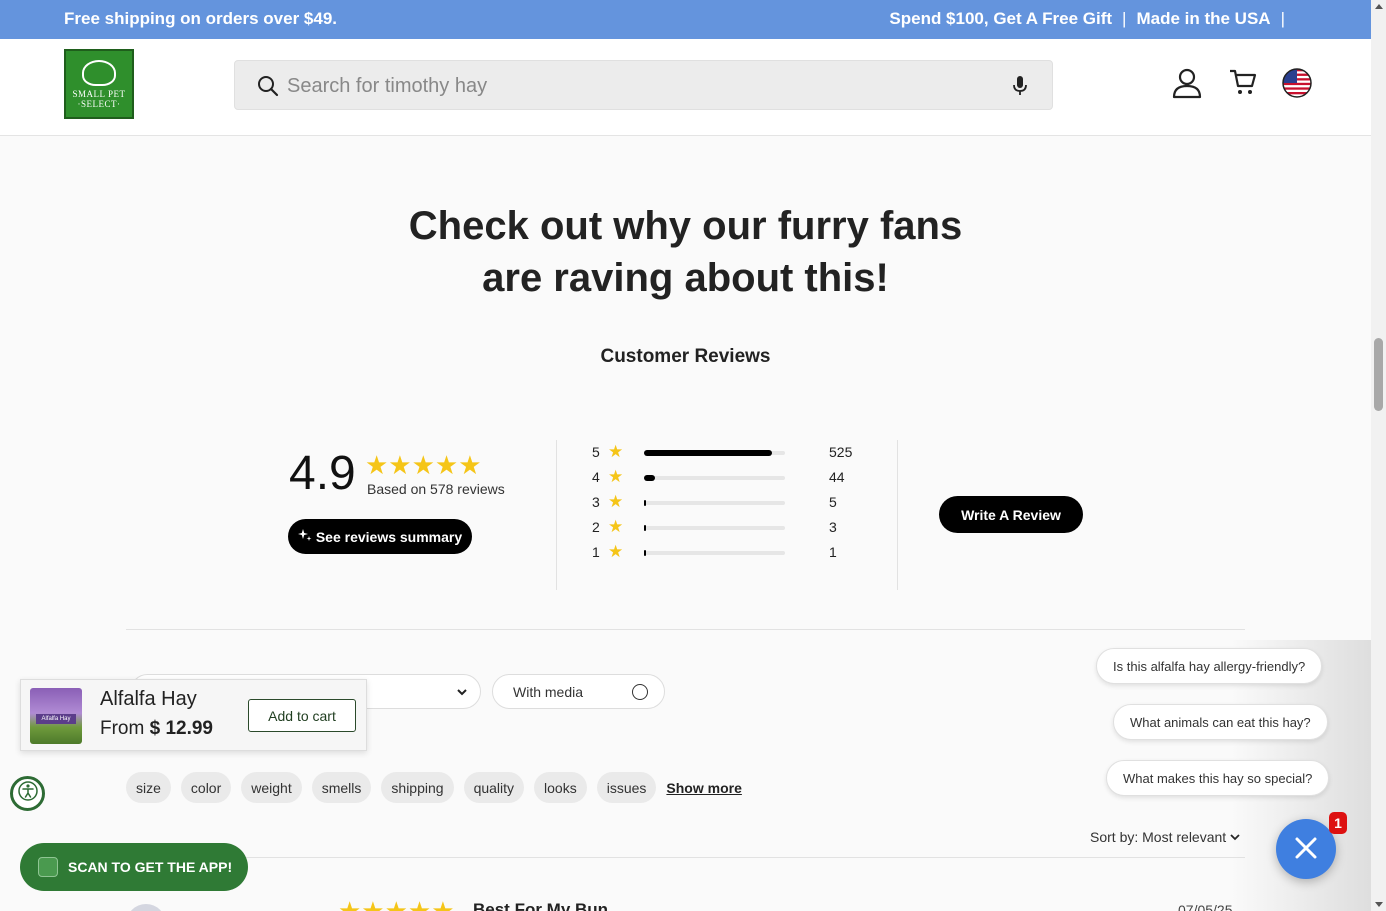 This screenshot has height=911, width=1386. Describe the element at coordinates (596, 502) in the screenshot. I see `histogram-star-number: 3` at that location.